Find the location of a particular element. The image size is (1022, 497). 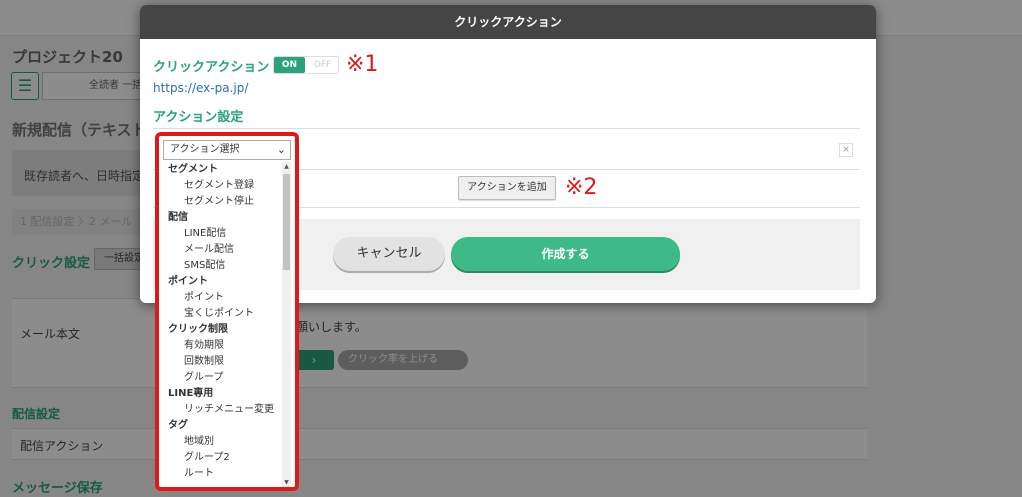

option-item: 有効期限 is located at coordinates (223, 346).